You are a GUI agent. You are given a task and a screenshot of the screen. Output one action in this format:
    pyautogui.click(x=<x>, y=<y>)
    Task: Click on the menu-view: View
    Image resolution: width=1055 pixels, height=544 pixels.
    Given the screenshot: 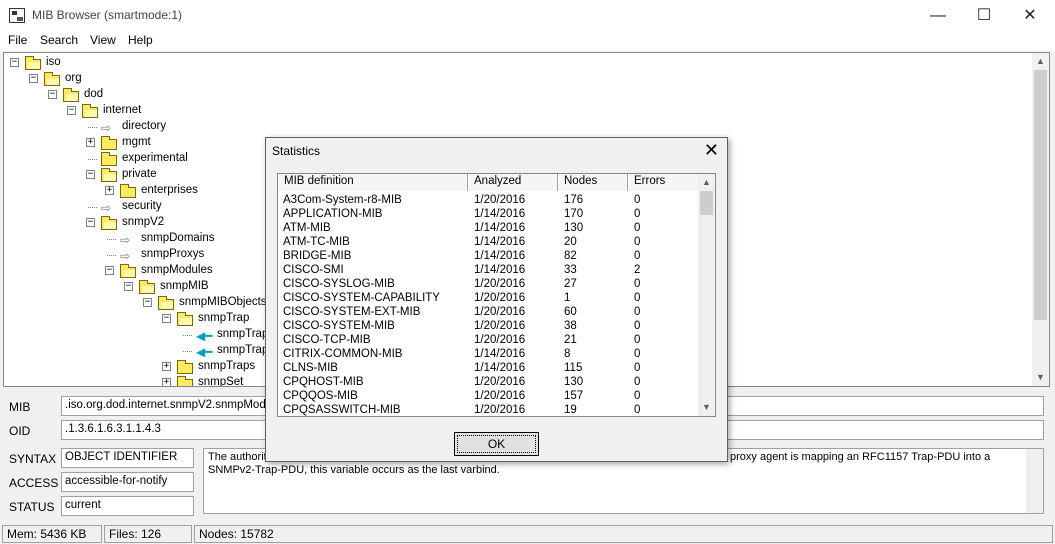 What is the action you would take?
    pyautogui.click(x=103, y=40)
    